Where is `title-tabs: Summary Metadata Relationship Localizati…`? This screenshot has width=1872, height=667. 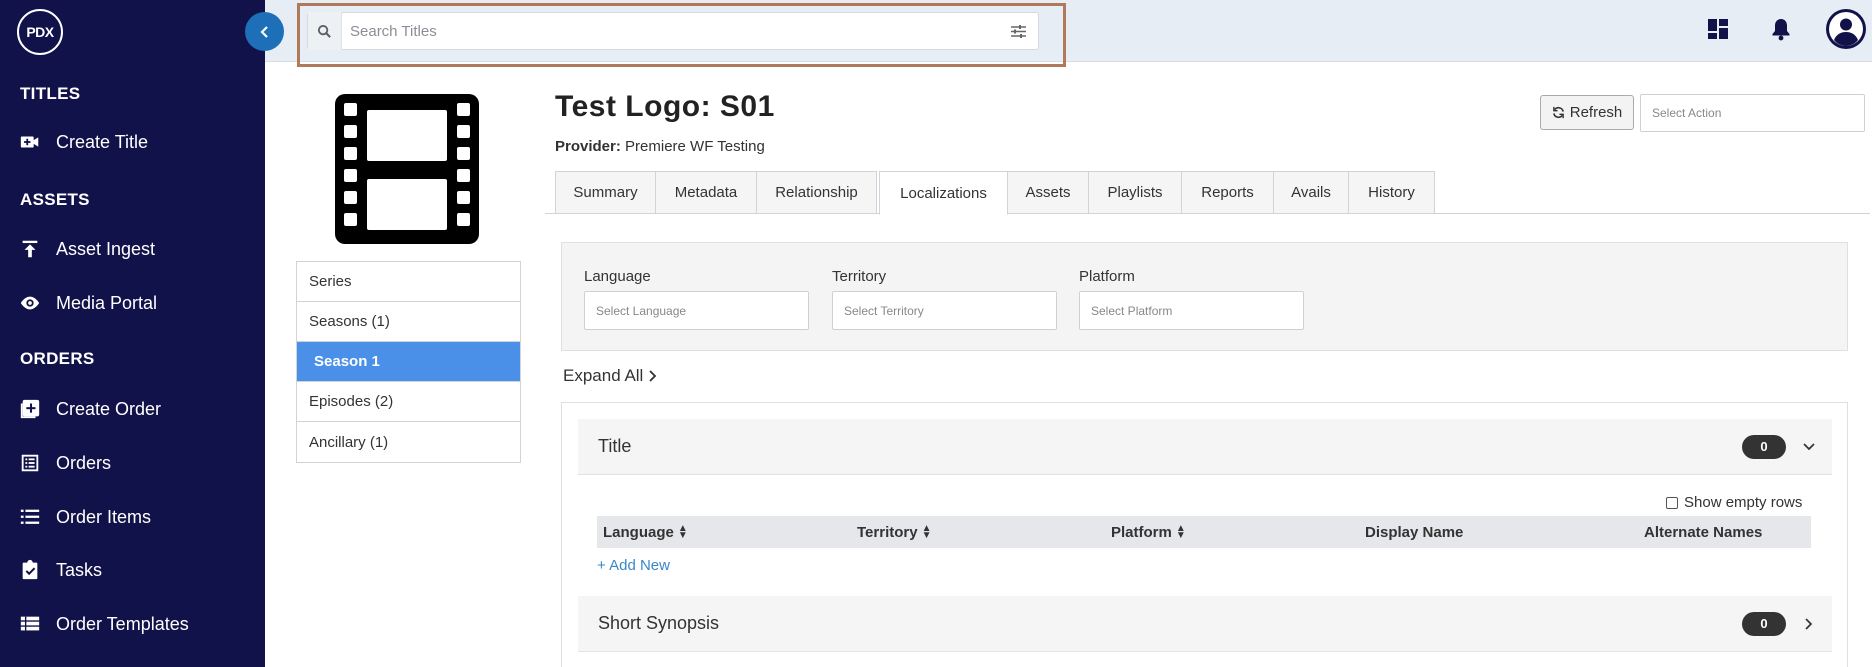 title-tabs: Summary Metadata Relationship Localizati… is located at coordinates (1207, 193).